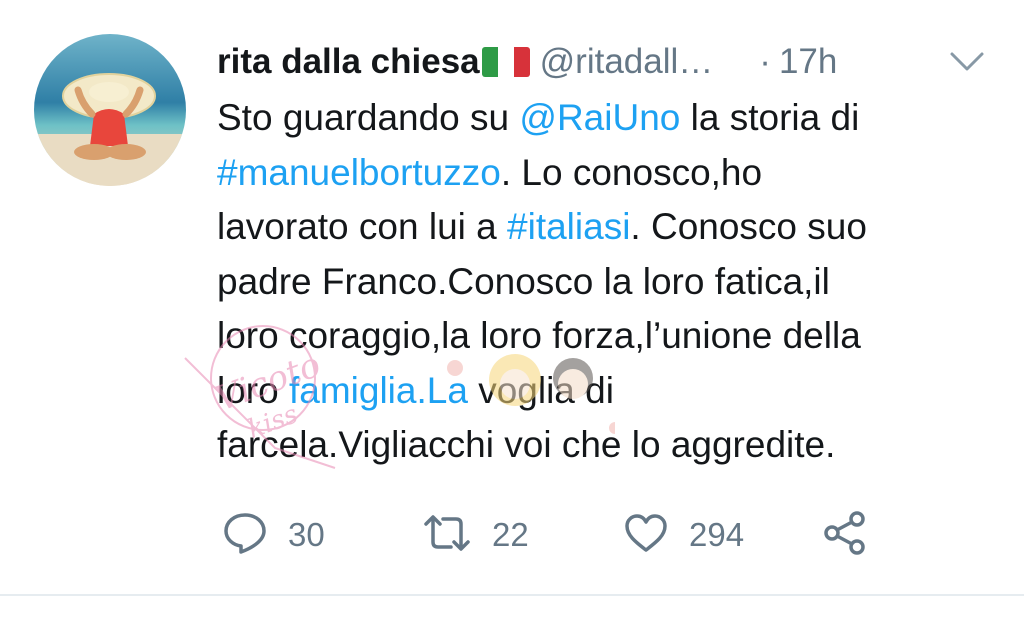 The width and height of the screenshot is (1024, 625). What do you see at coordinates (306, 534) in the screenshot?
I see `reply-count: 30` at bounding box center [306, 534].